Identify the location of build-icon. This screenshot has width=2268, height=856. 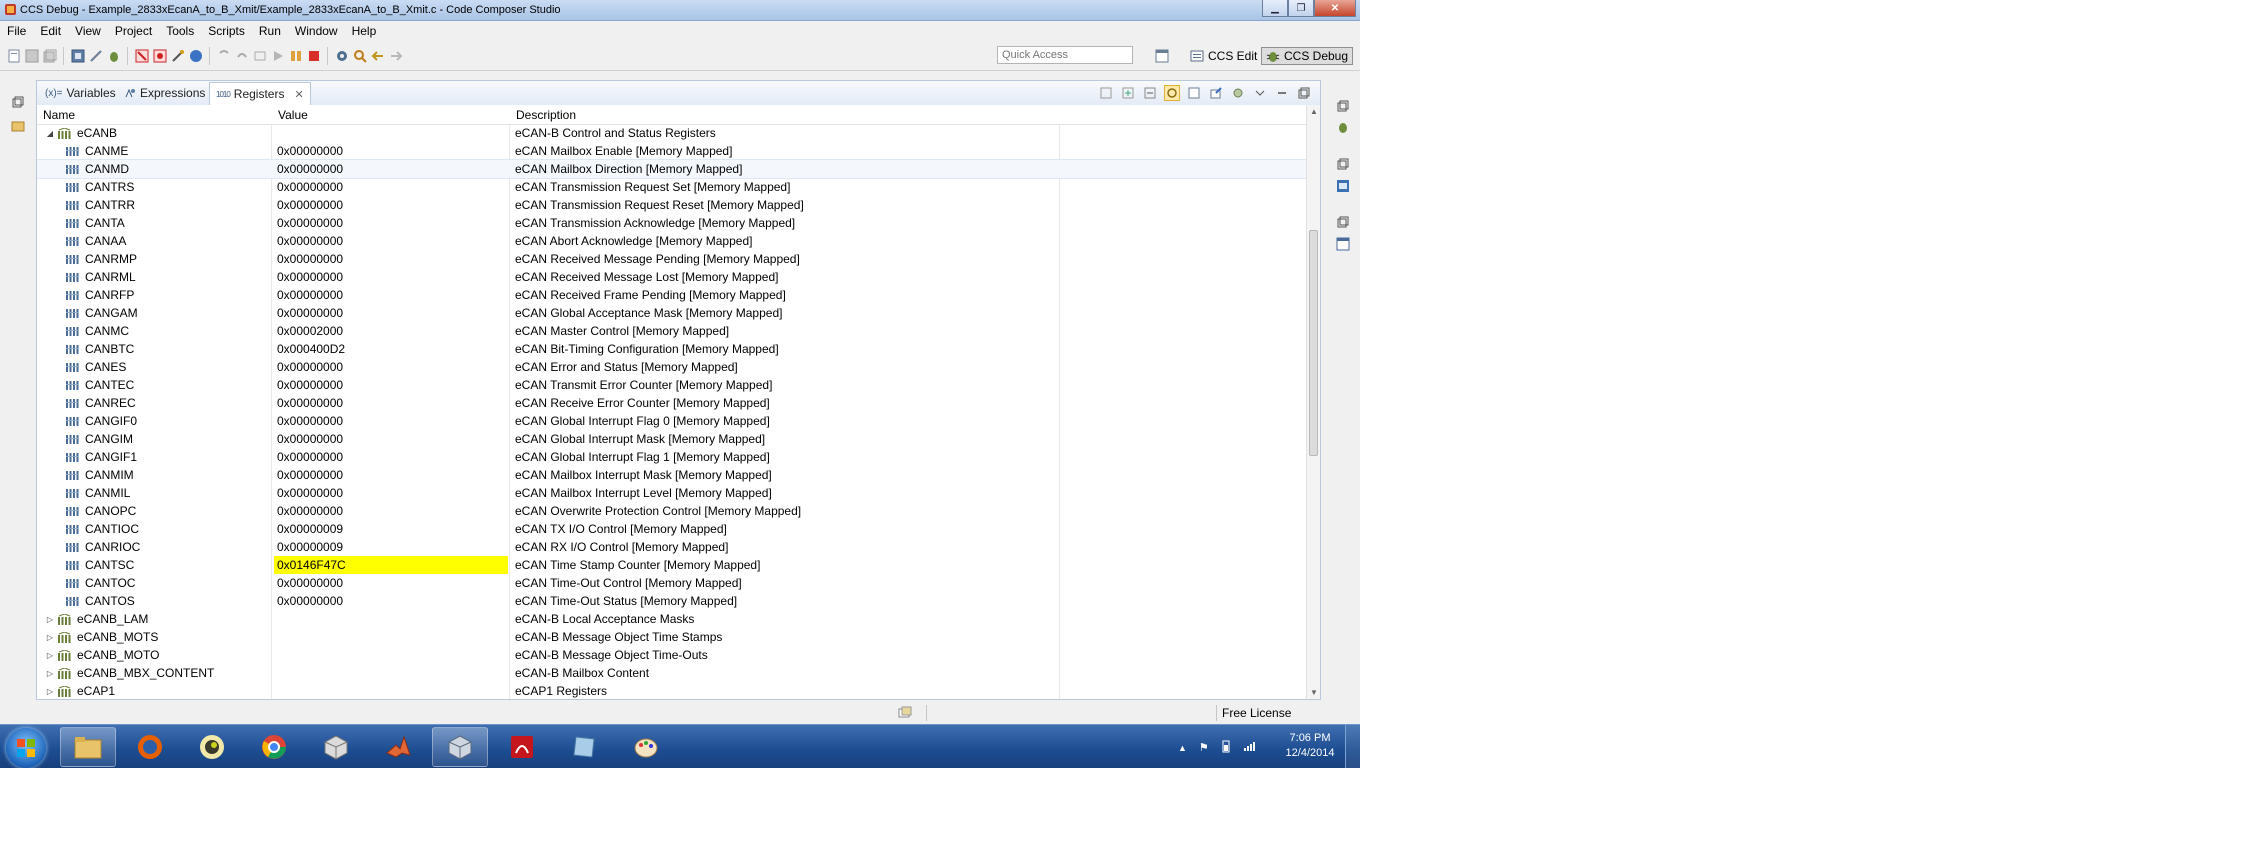
(177, 56).